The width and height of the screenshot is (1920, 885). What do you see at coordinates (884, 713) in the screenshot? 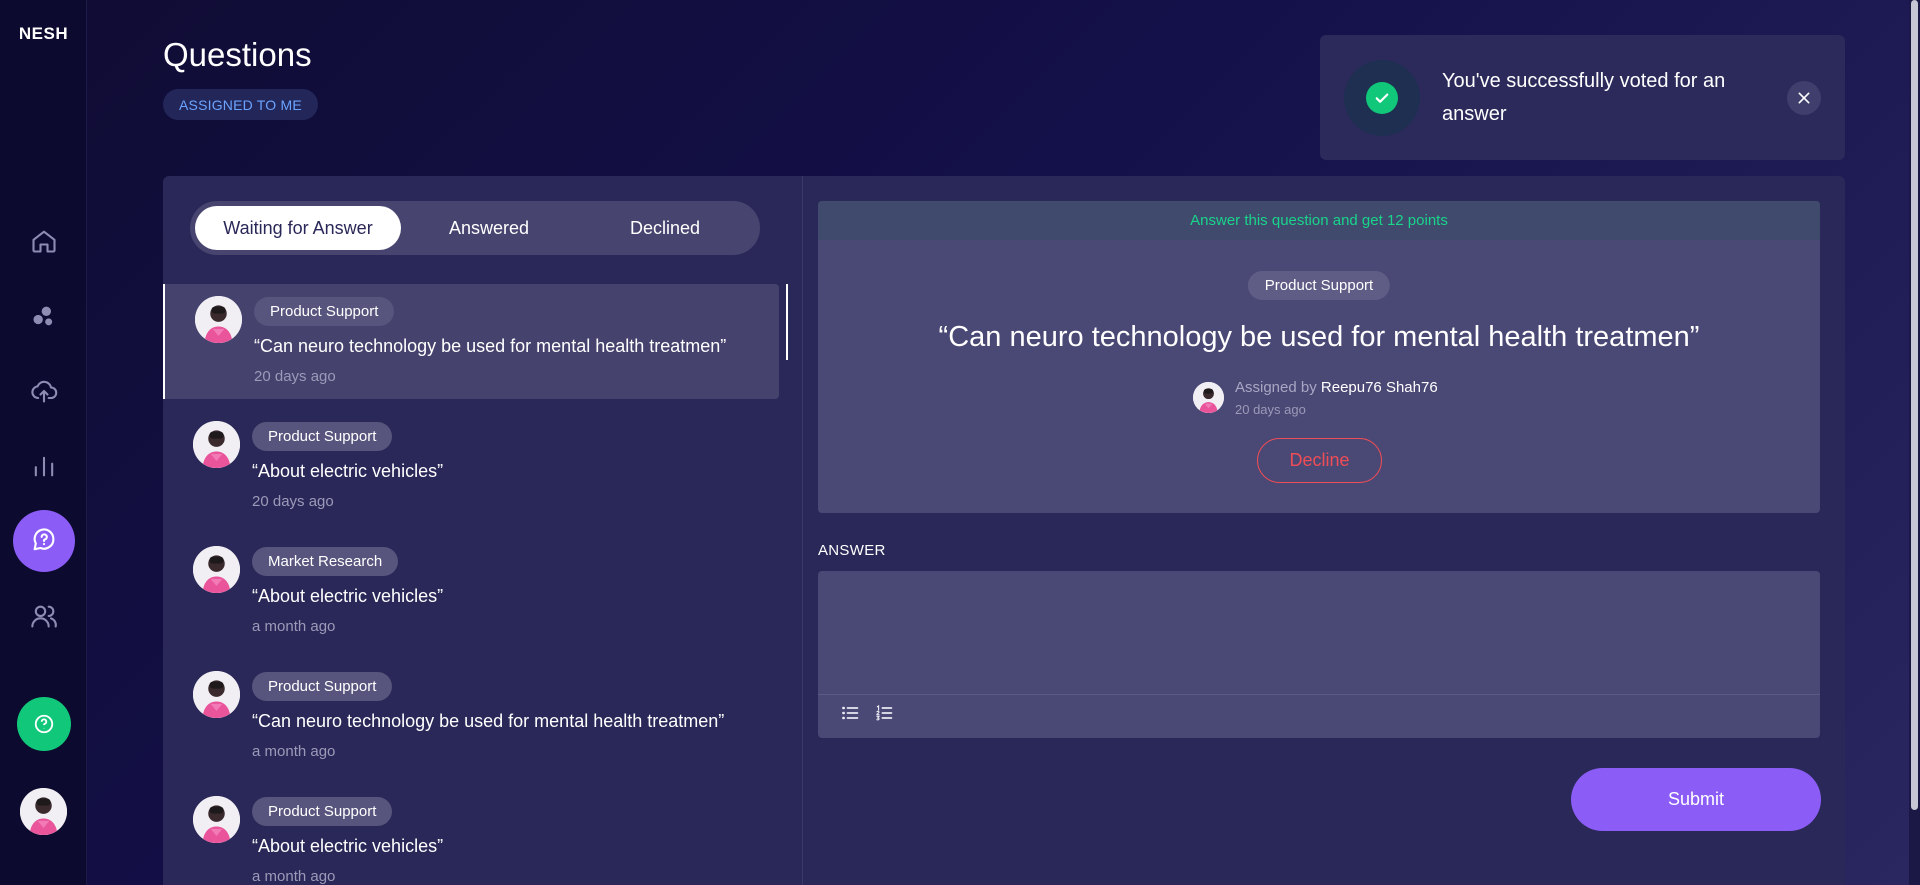
I see `numbered-list-icon` at bounding box center [884, 713].